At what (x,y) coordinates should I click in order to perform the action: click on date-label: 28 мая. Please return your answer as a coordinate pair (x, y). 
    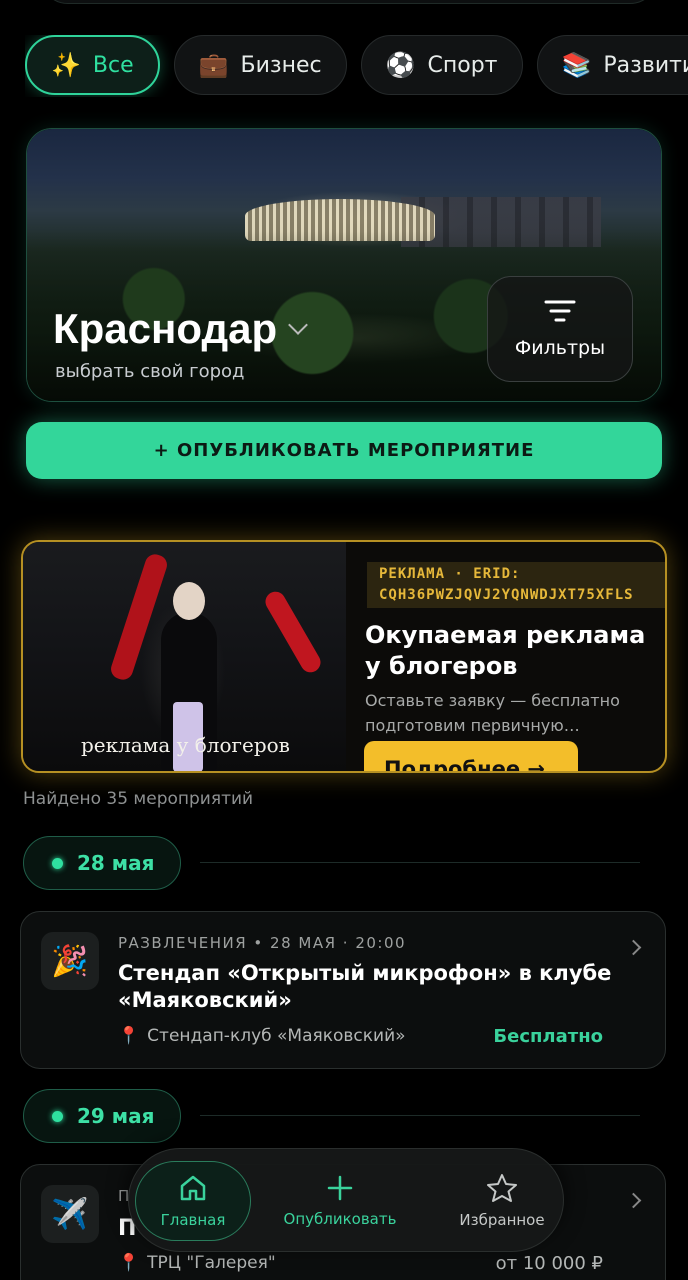
    Looking at the image, I should click on (116, 863).